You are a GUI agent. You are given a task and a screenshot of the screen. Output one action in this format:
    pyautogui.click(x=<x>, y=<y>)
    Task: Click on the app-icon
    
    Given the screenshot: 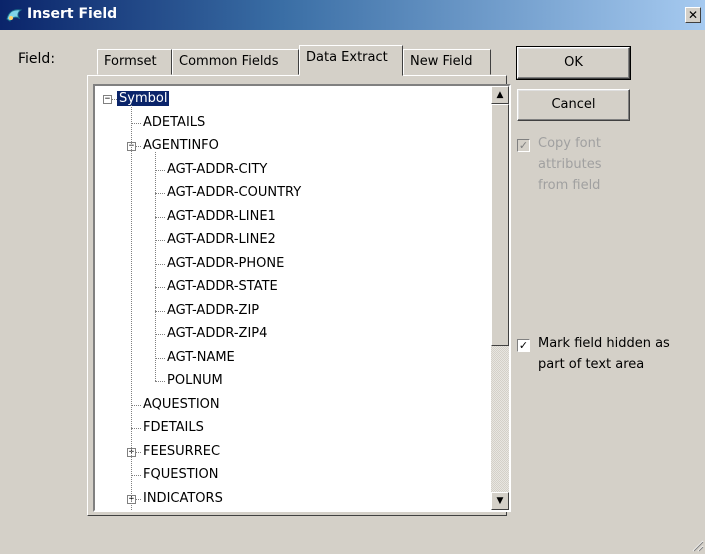 What is the action you would take?
    pyautogui.click(x=14, y=15)
    